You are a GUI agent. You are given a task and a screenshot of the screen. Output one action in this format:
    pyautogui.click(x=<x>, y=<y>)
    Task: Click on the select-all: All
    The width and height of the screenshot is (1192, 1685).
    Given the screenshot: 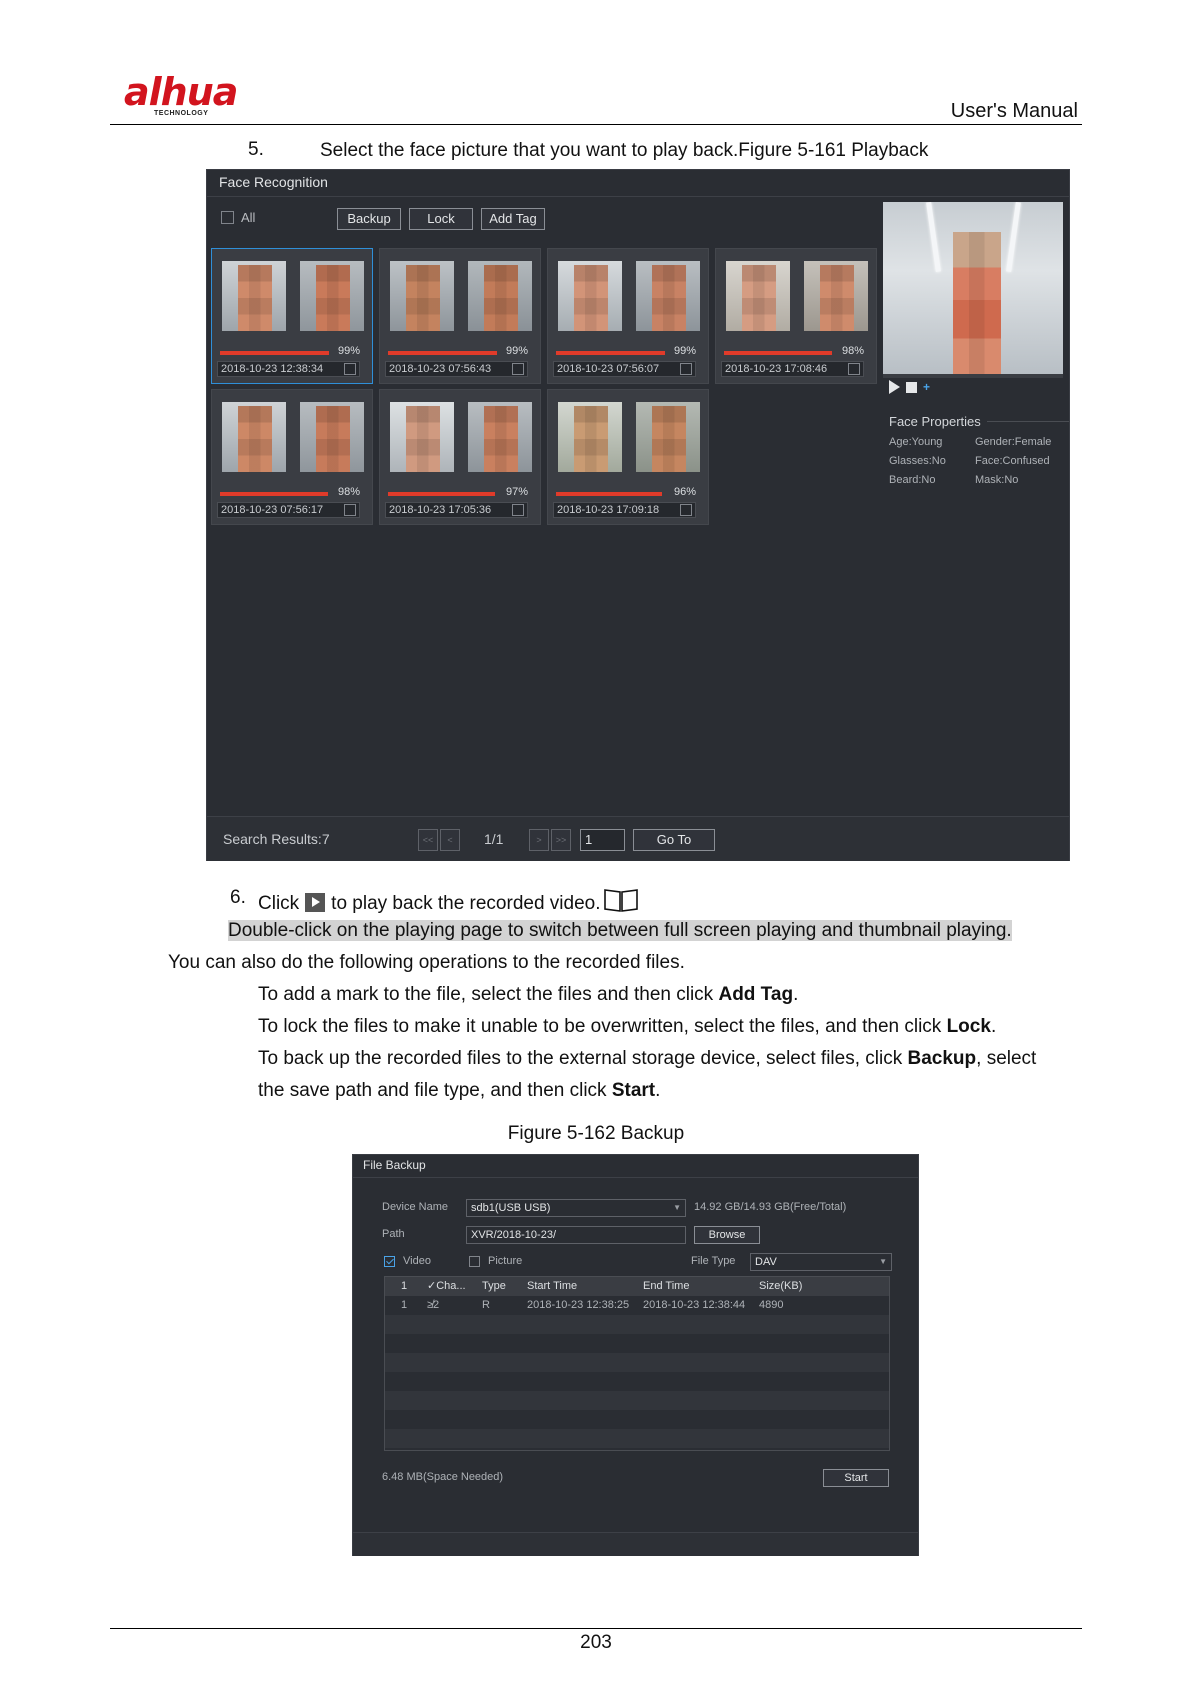 What is the action you would take?
    pyautogui.click(x=238, y=217)
    